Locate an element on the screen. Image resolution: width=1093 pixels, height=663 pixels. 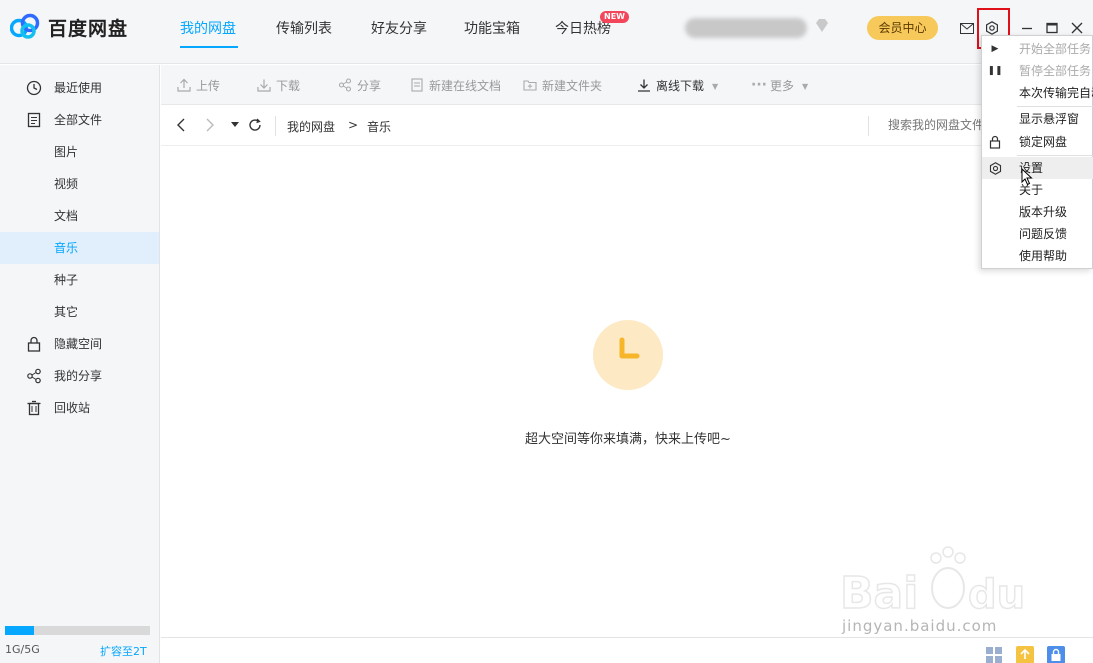
watermark-url: jingyan.baidu.com is located at coordinates (920, 626).